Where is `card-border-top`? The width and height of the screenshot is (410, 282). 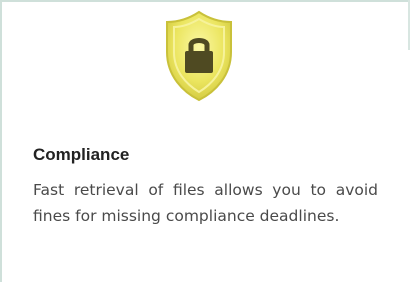 card-border-top is located at coordinates (205, 1).